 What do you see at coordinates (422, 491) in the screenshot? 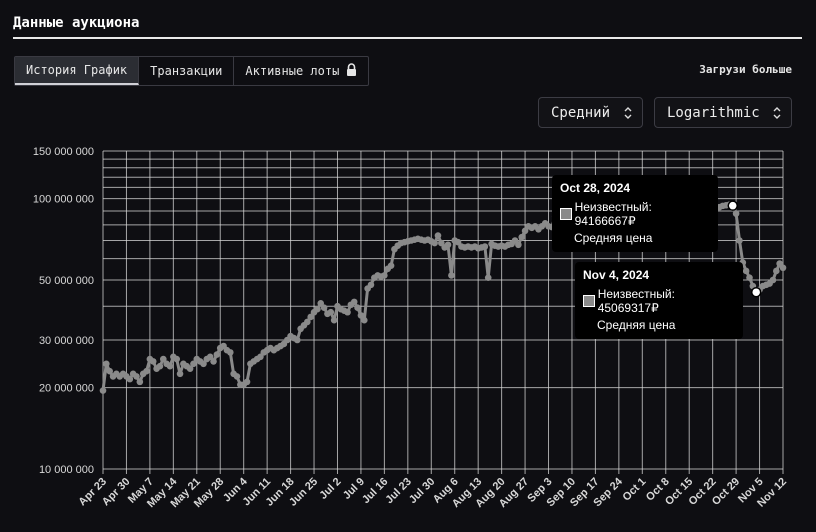
I see `x-tick-label: Jul 30` at bounding box center [422, 491].